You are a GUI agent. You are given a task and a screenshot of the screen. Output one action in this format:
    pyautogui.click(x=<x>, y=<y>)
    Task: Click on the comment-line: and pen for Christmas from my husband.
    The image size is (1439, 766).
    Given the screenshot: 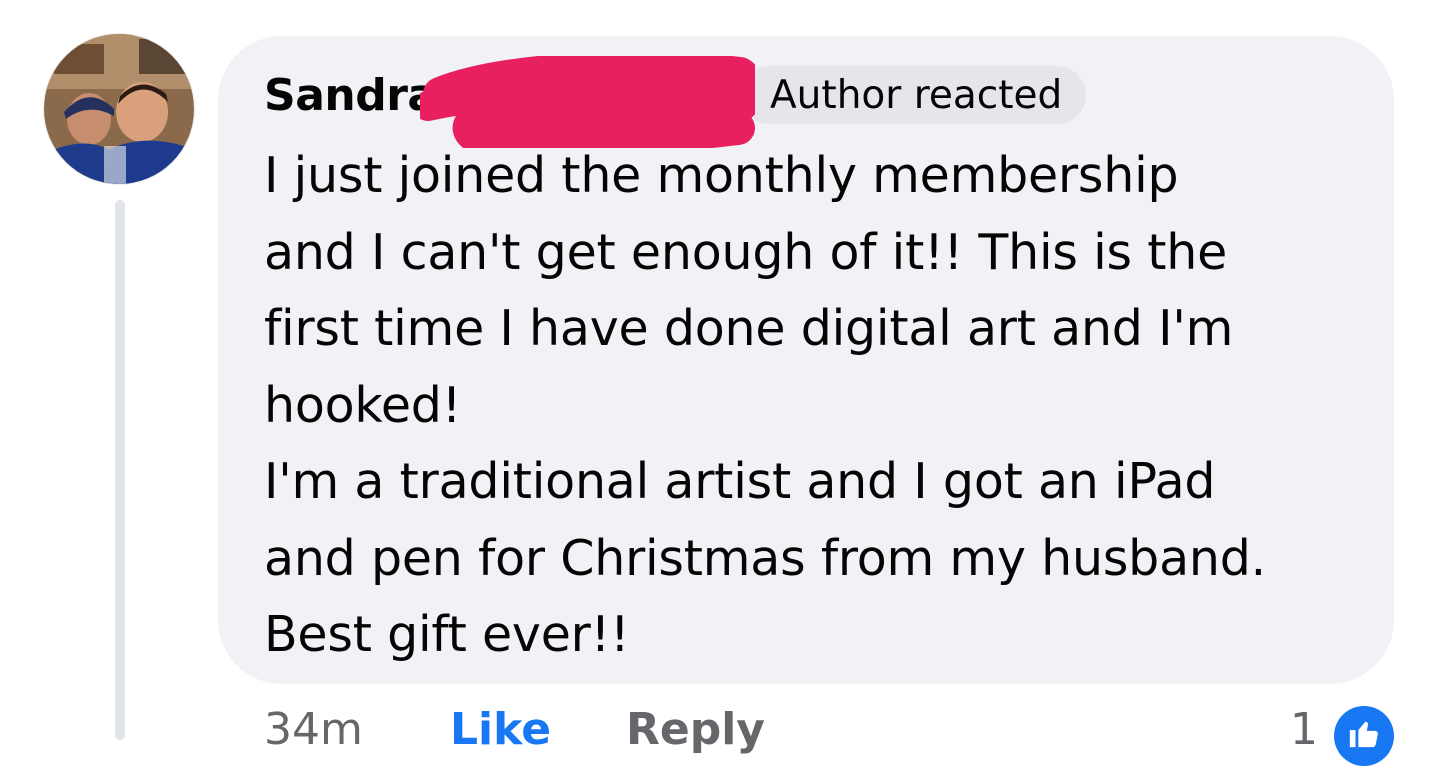 What is the action you would take?
    pyautogui.click(x=765, y=558)
    